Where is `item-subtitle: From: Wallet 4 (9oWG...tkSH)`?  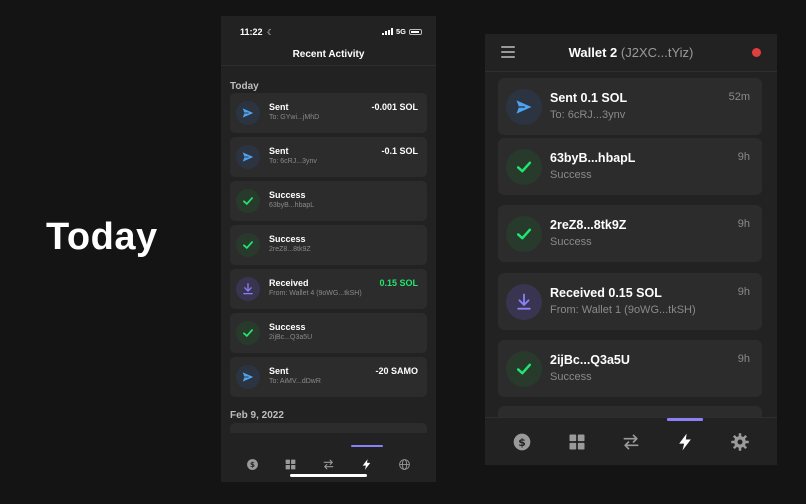 item-subtitle: From: Wallet 4 (9oWG...tkSH) is located at coordinates (315, 293).